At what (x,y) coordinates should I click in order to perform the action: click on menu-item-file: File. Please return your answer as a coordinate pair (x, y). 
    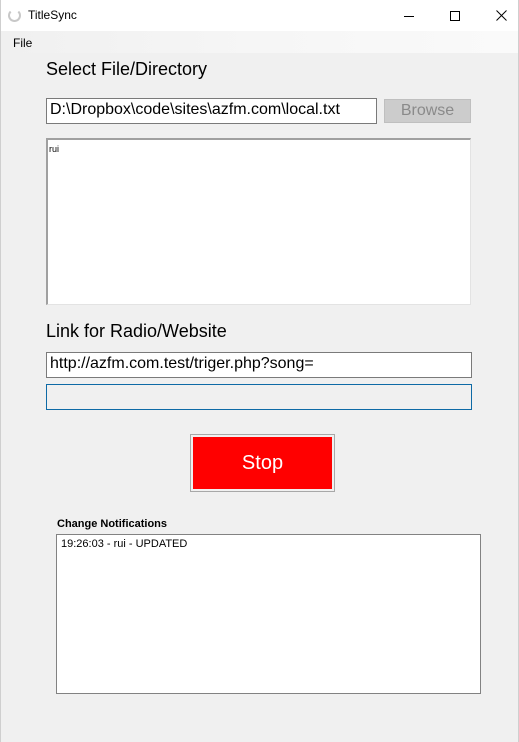
    Looking at the image, I should click on (22, 43).